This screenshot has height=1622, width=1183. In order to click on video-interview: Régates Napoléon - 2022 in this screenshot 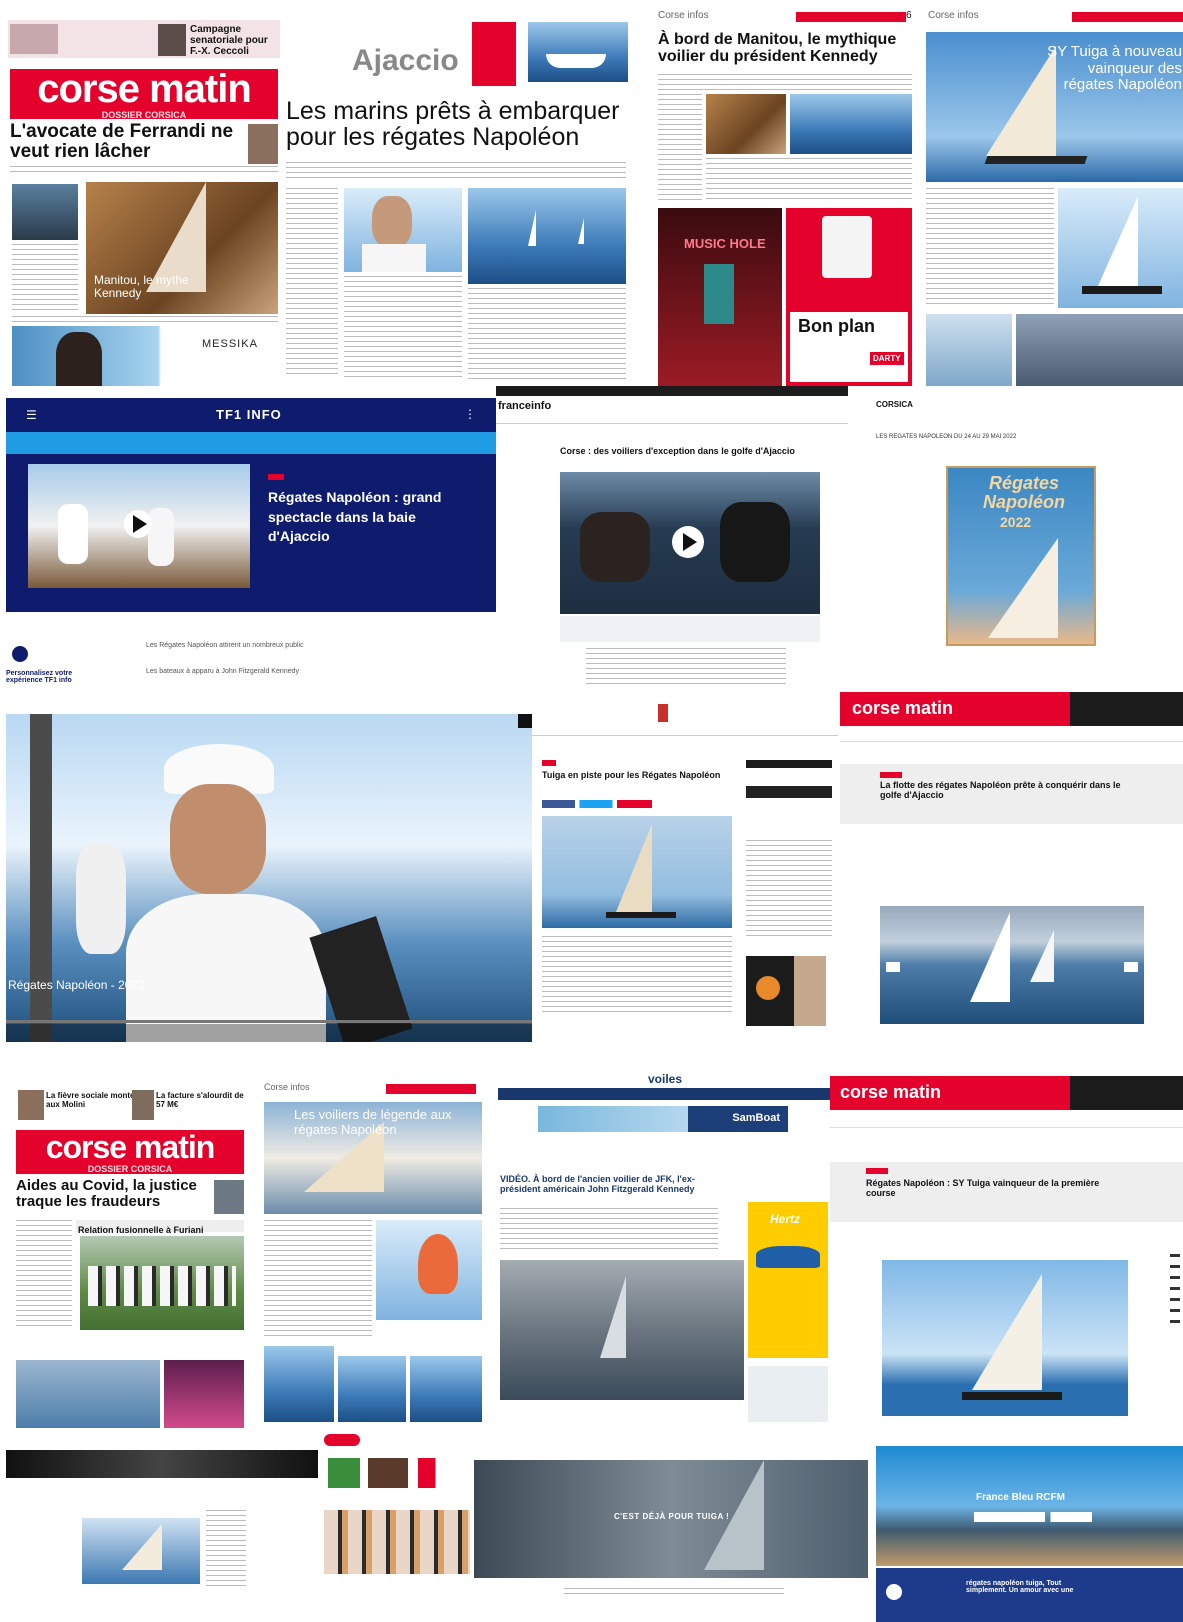, I will do `click(269, 878)`.